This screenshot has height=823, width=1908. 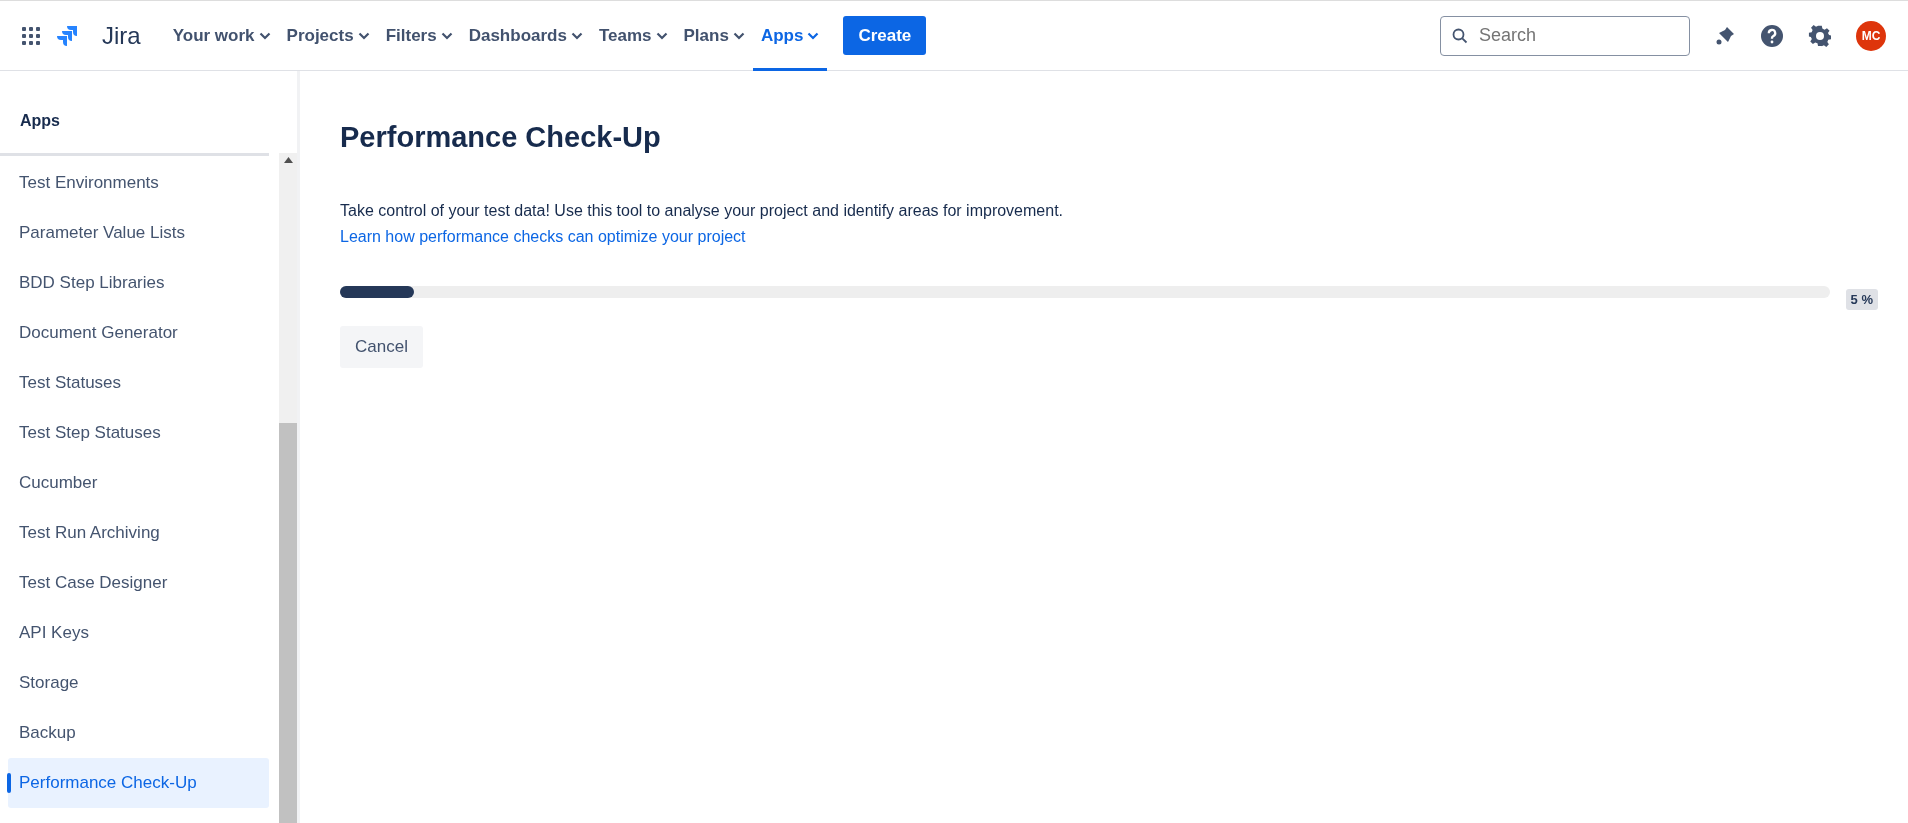 What do you see at coordinates (138, 233) in the screenshot?
I see `sidebar-item: Parameter Value Lists` at bounding box center [138, 233].